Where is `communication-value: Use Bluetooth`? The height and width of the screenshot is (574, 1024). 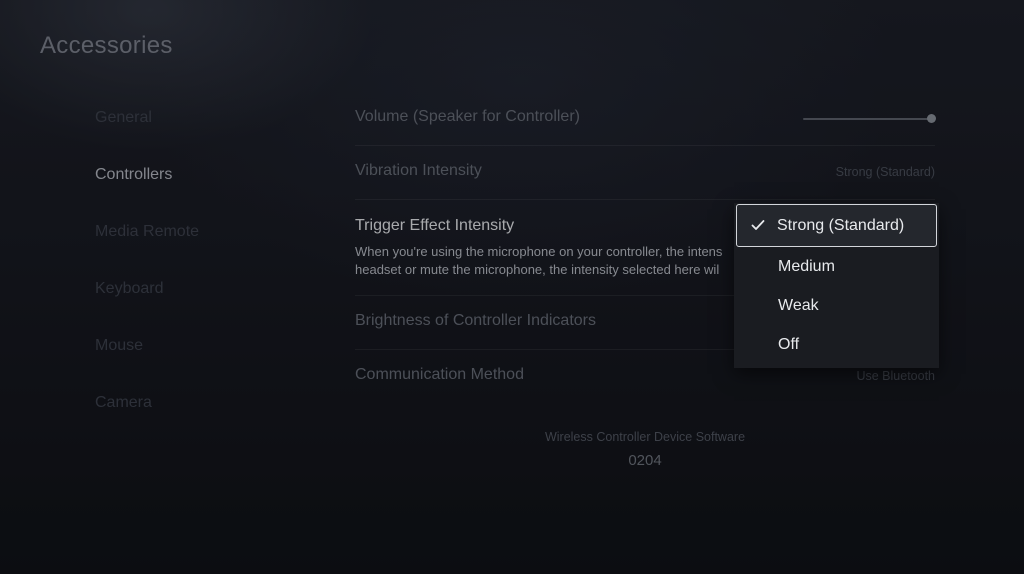
communication-value: Use Bluetooth is located at coordinates (895, 376).